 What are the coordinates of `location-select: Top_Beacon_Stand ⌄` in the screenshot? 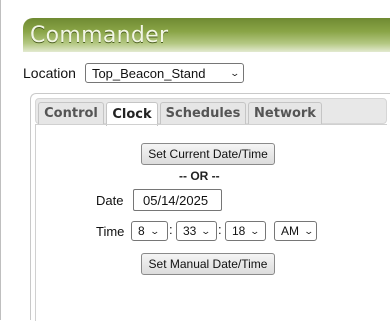 It's located at (164, 73).